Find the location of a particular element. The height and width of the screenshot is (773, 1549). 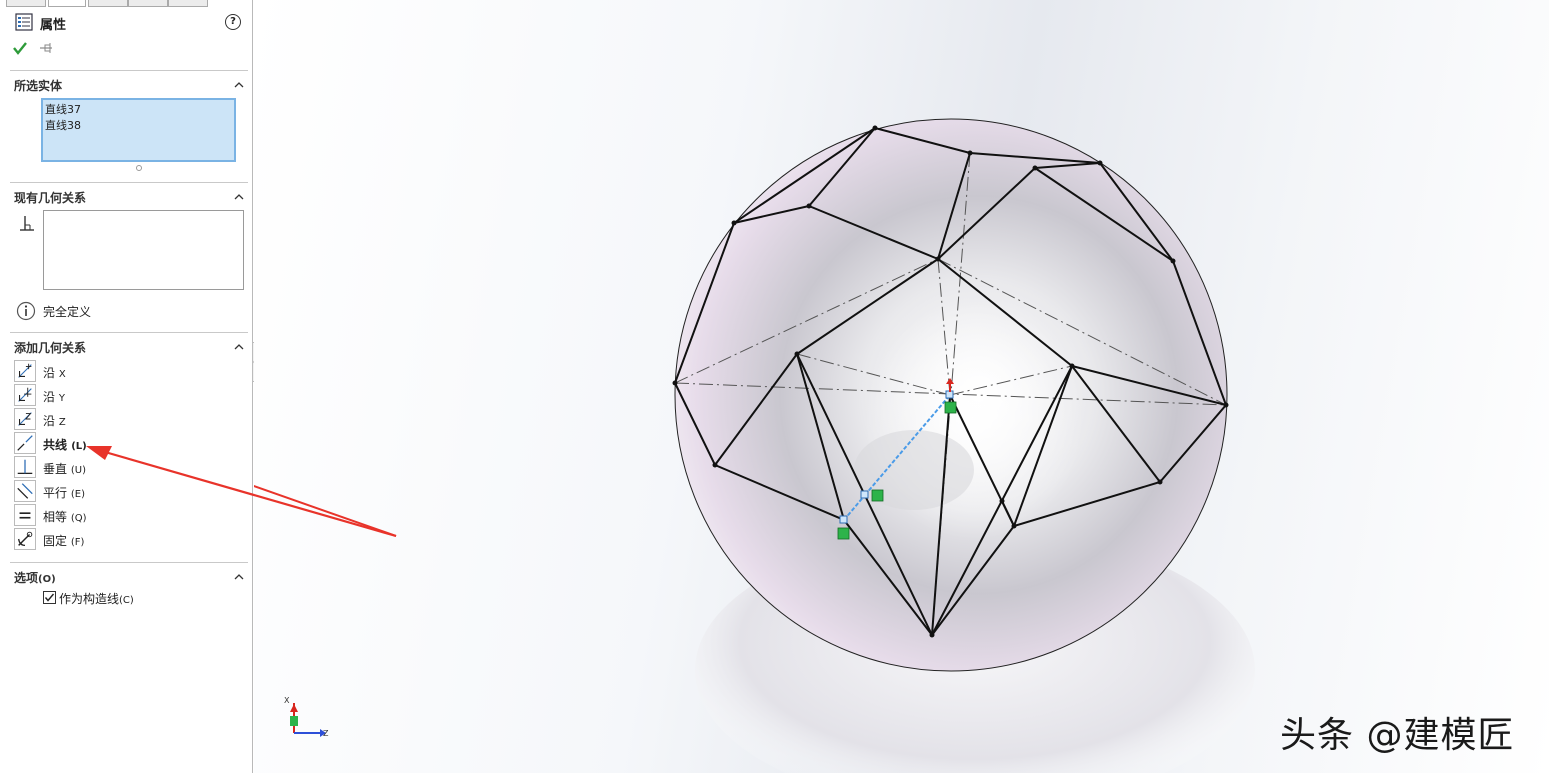

section-title-options: 选项(O) is located at coordinates (35, 577).